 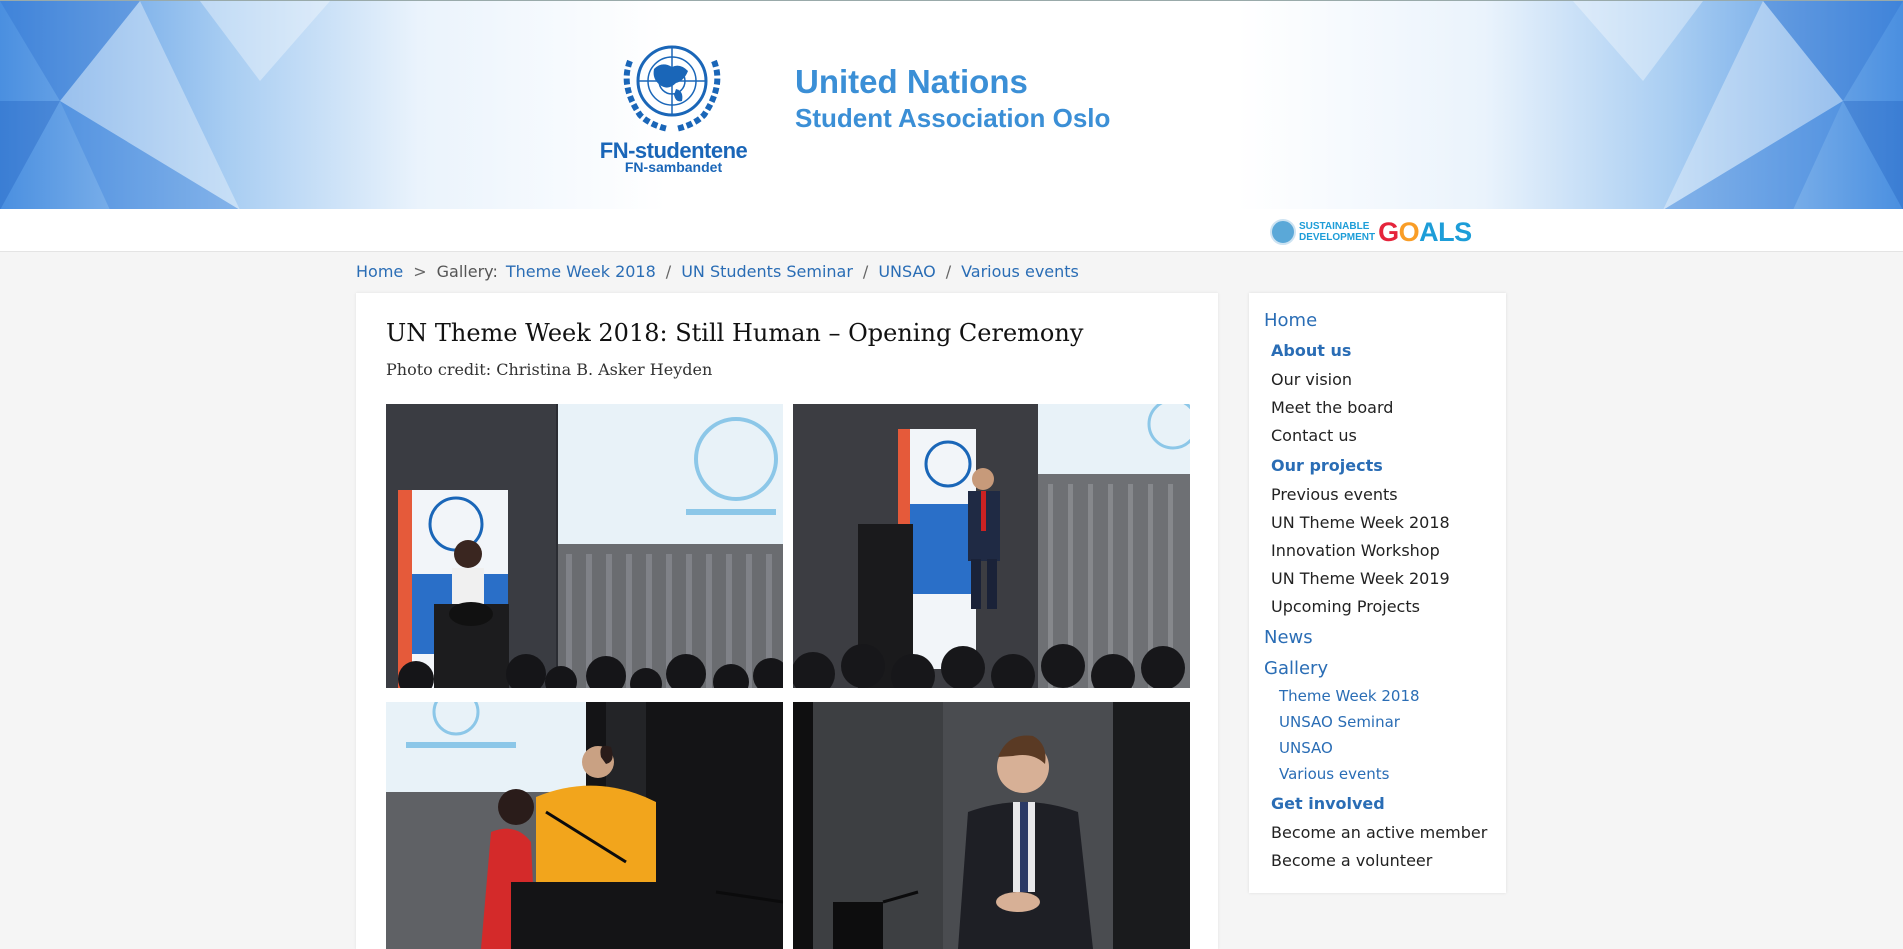 What do you see at coordinates (672, 88) in the screenshot?
I see `un-emblem-icon` at bounding box center [672, 88].